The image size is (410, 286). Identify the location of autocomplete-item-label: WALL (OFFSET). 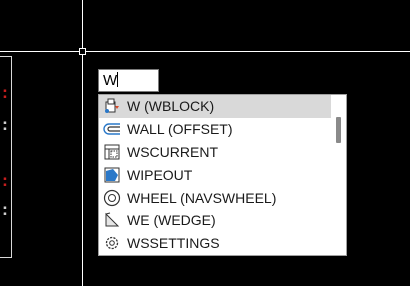
(180, 129).